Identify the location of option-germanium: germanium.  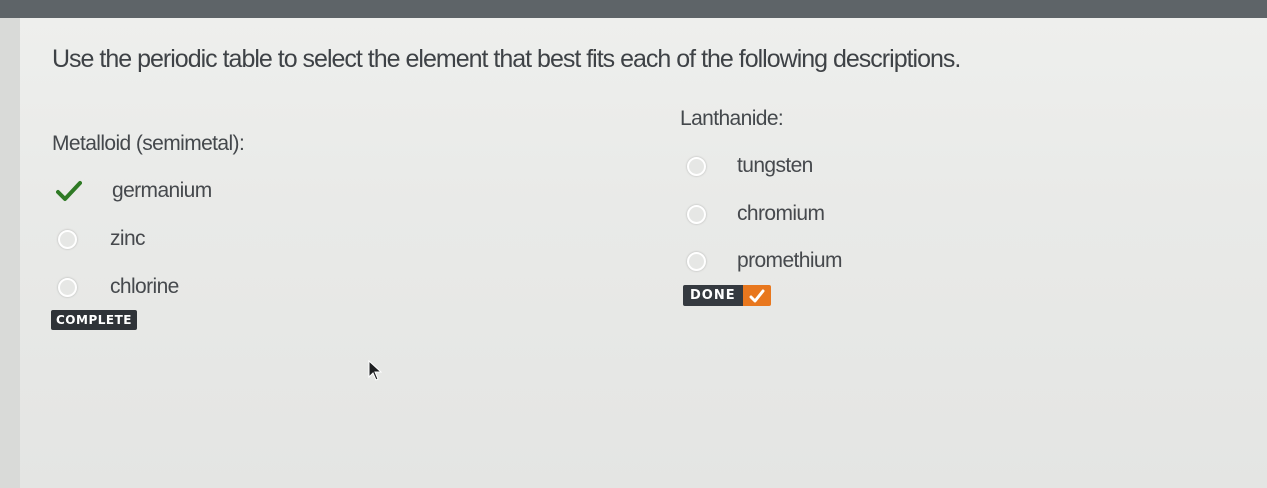
(134, 191).